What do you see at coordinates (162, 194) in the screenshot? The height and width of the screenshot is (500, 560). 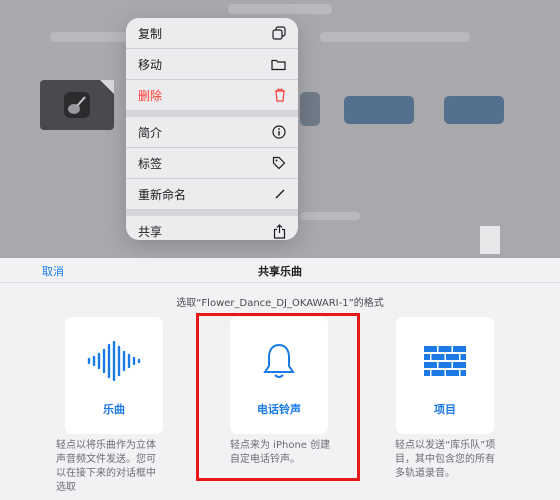 I see `menu-item-label: 重新命名` at bounding box center [162, 194].